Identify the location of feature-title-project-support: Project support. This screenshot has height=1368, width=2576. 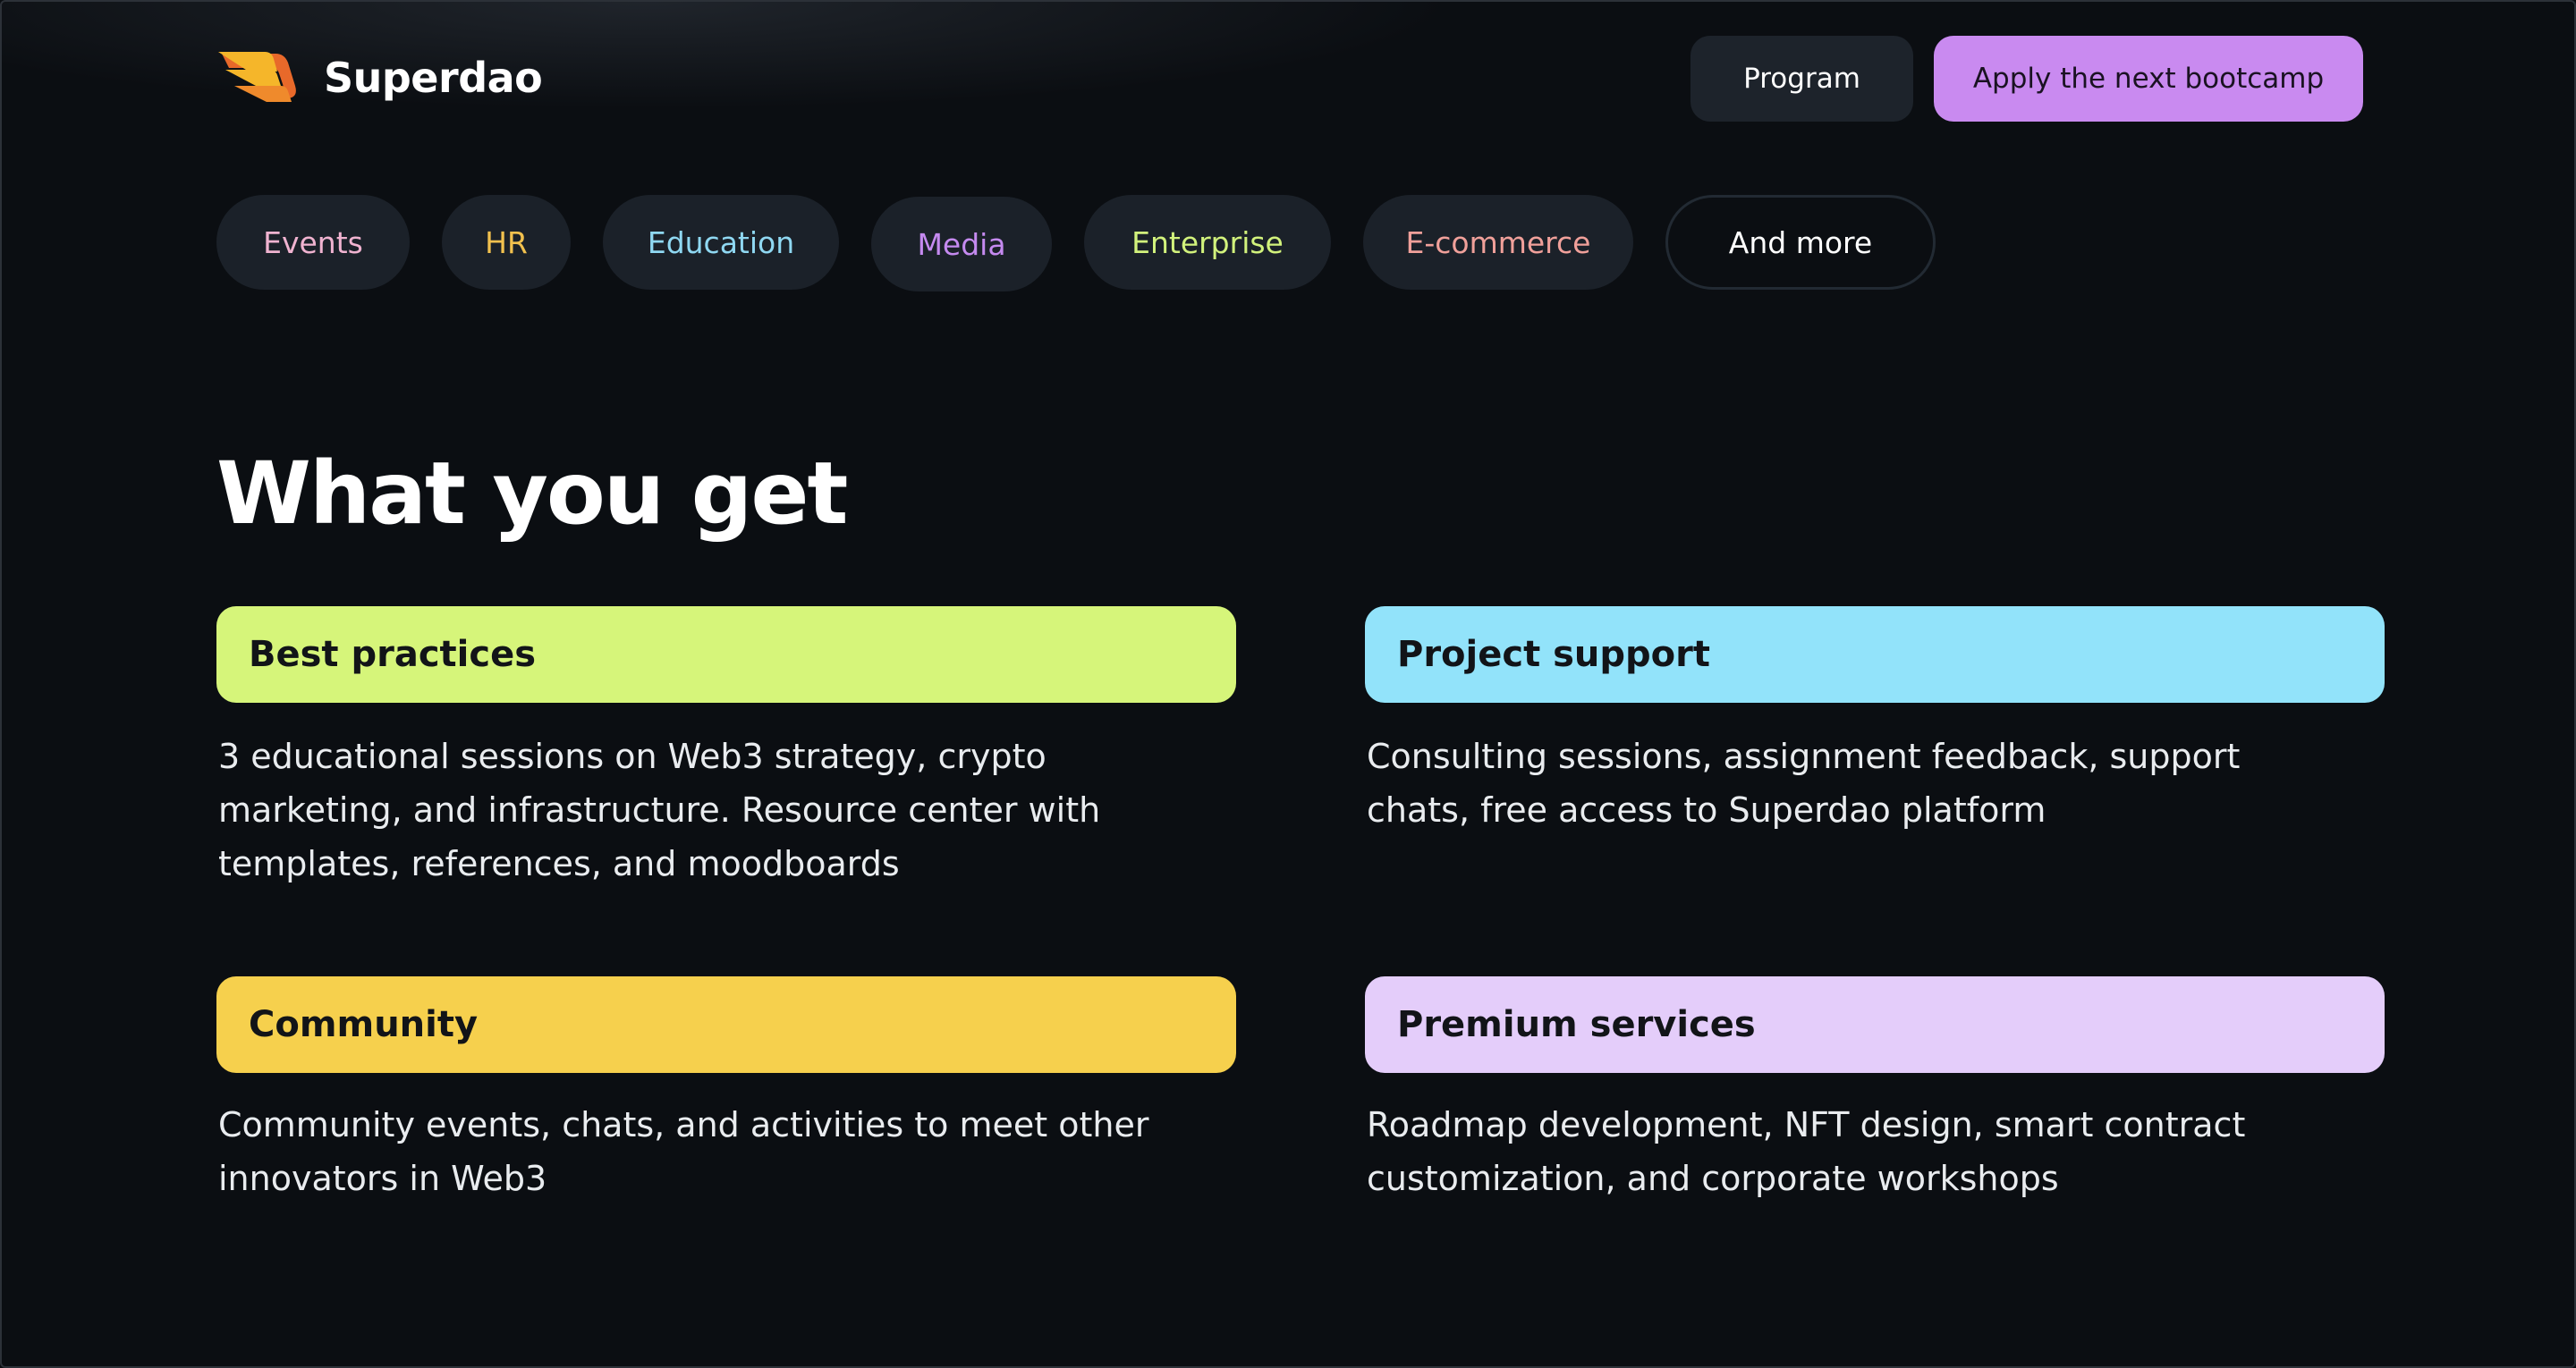
(1875, 654).